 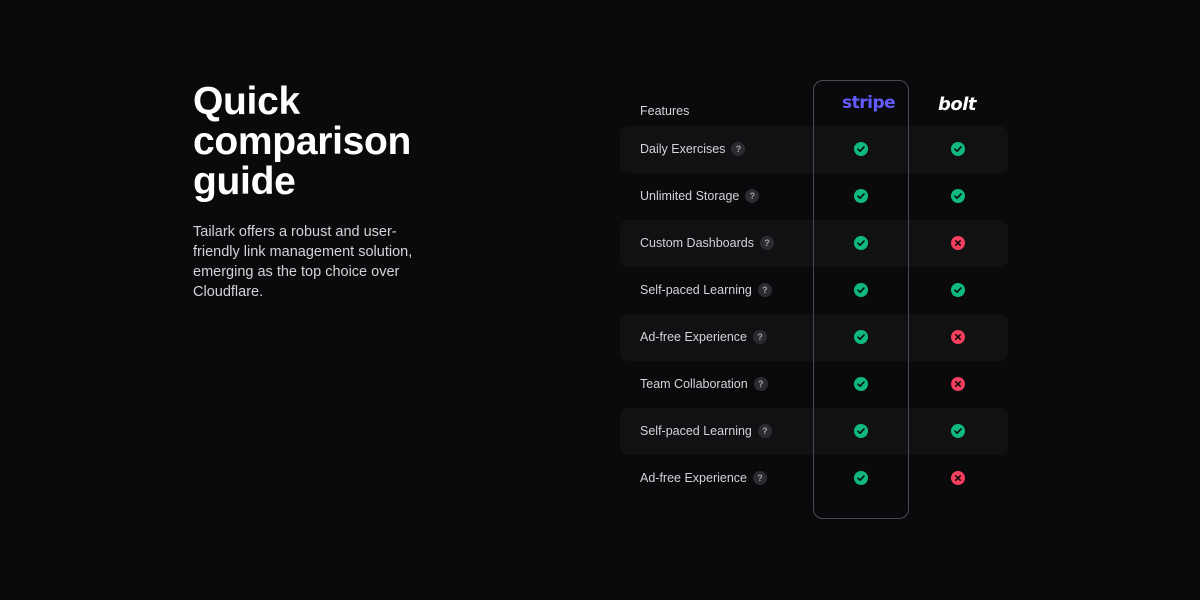 What do you see at coordinates (814, 196) in the screenshot?
I see `table-row: Unlimited Storage?` at bounding box center [814, 196].